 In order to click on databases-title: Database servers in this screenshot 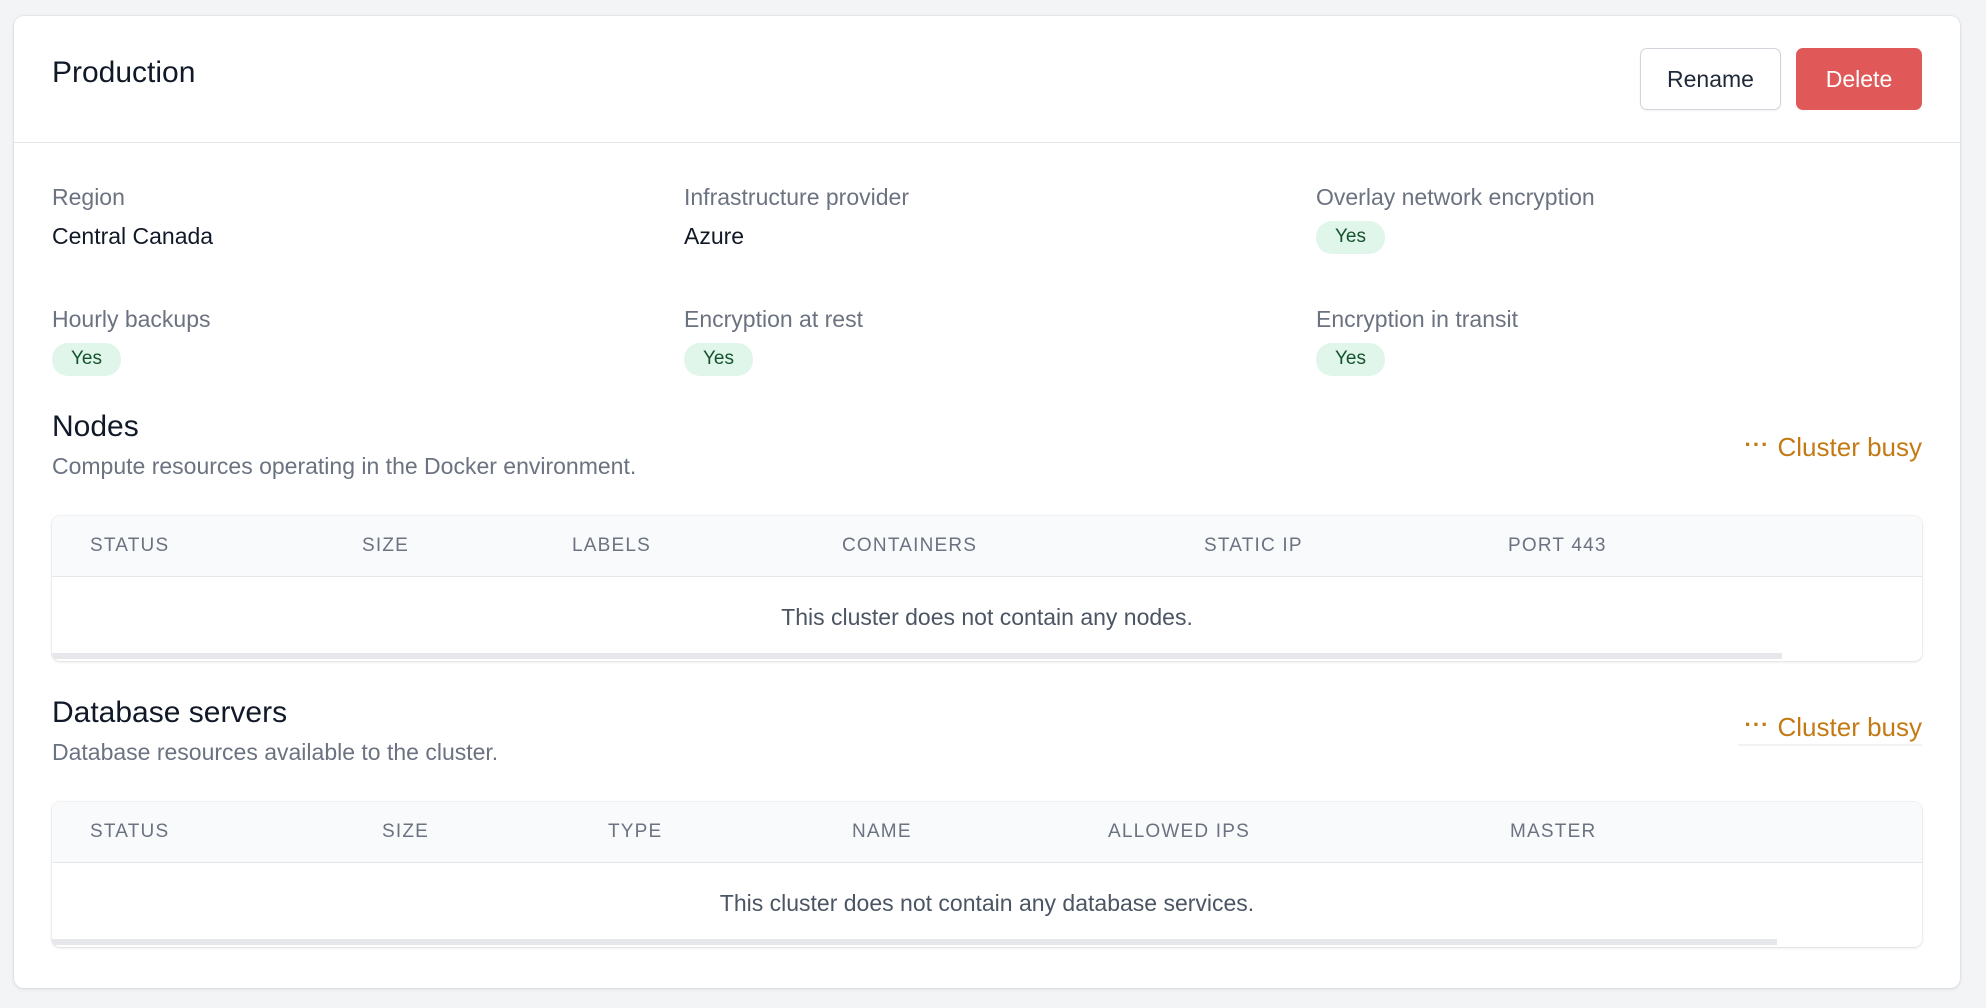, I will do `click(170, 712)`.